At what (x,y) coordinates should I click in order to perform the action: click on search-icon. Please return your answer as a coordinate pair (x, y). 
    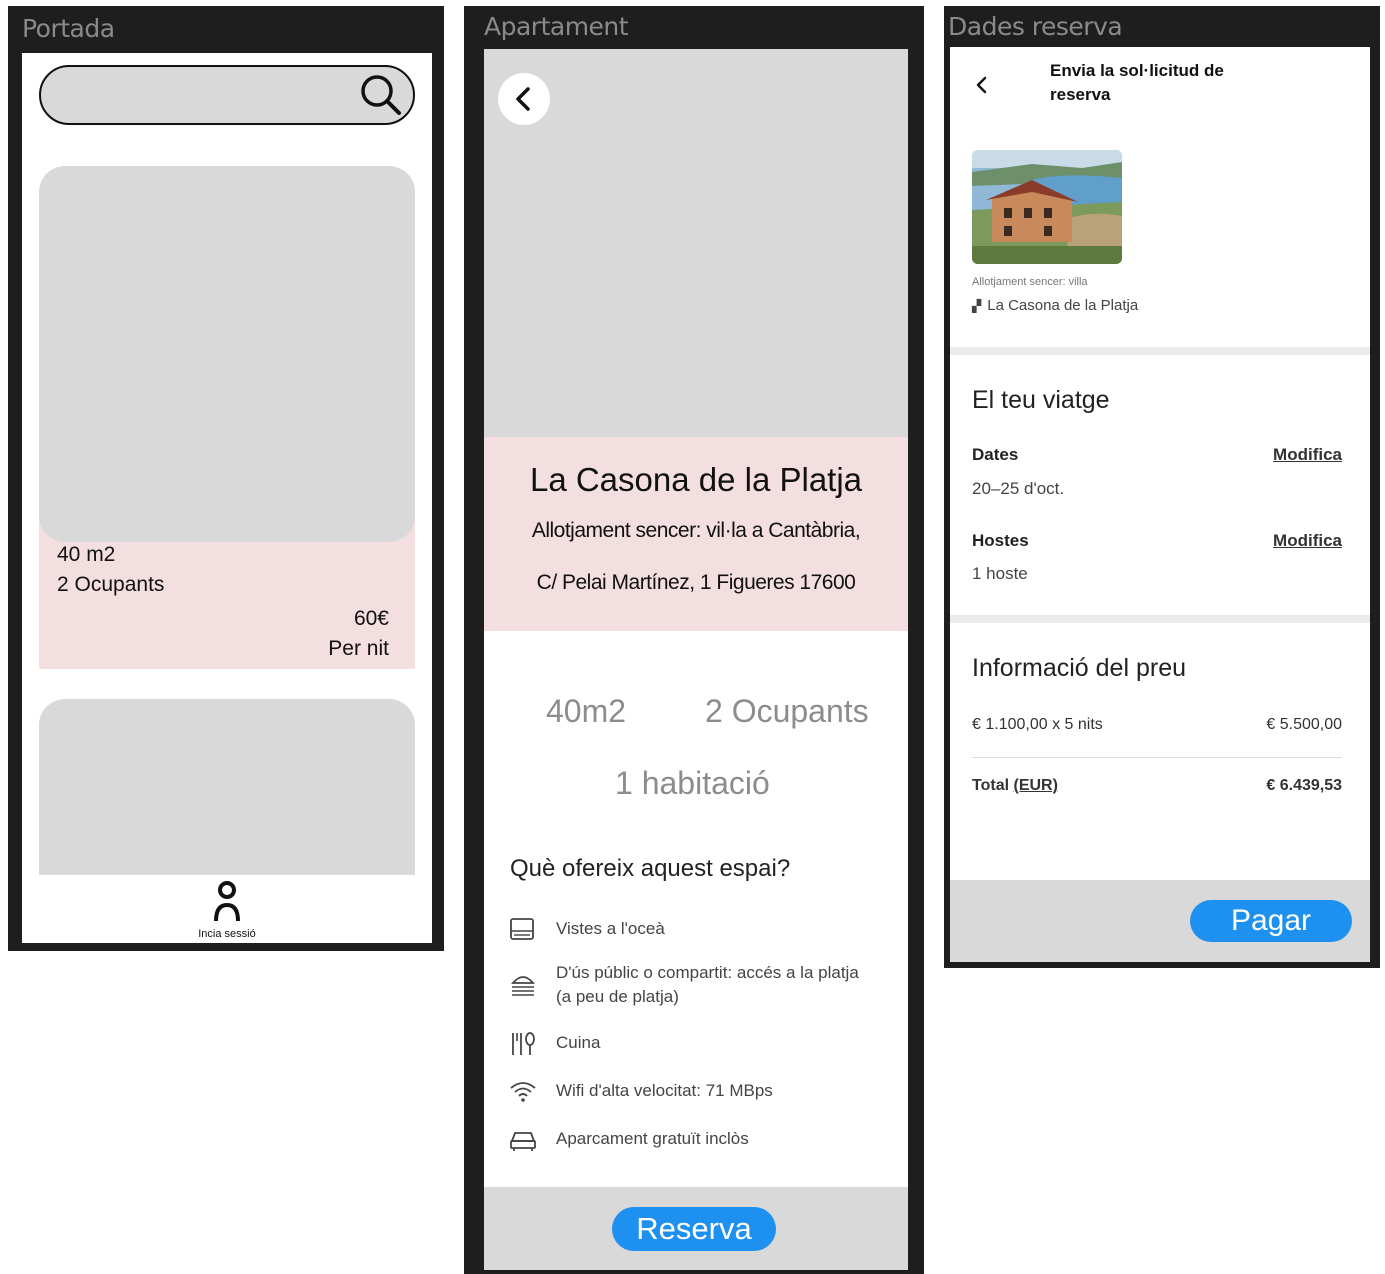
    Looking at the image, I should click on (381, 95).